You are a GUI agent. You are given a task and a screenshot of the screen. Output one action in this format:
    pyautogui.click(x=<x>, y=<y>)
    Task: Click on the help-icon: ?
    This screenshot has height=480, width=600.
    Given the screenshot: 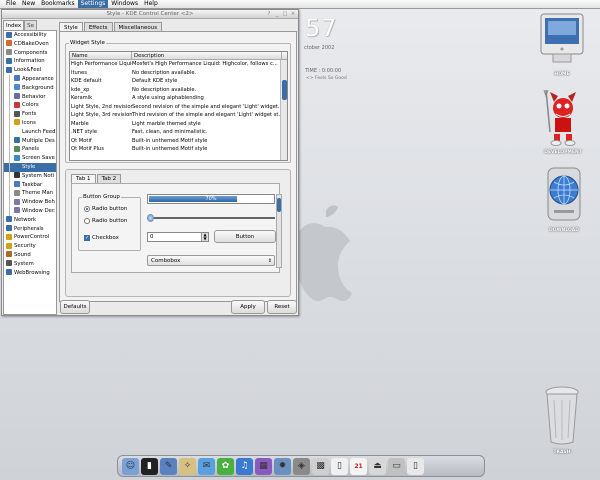 What is the action you would take?
    pyautogui.click(x=269, y=14)
    